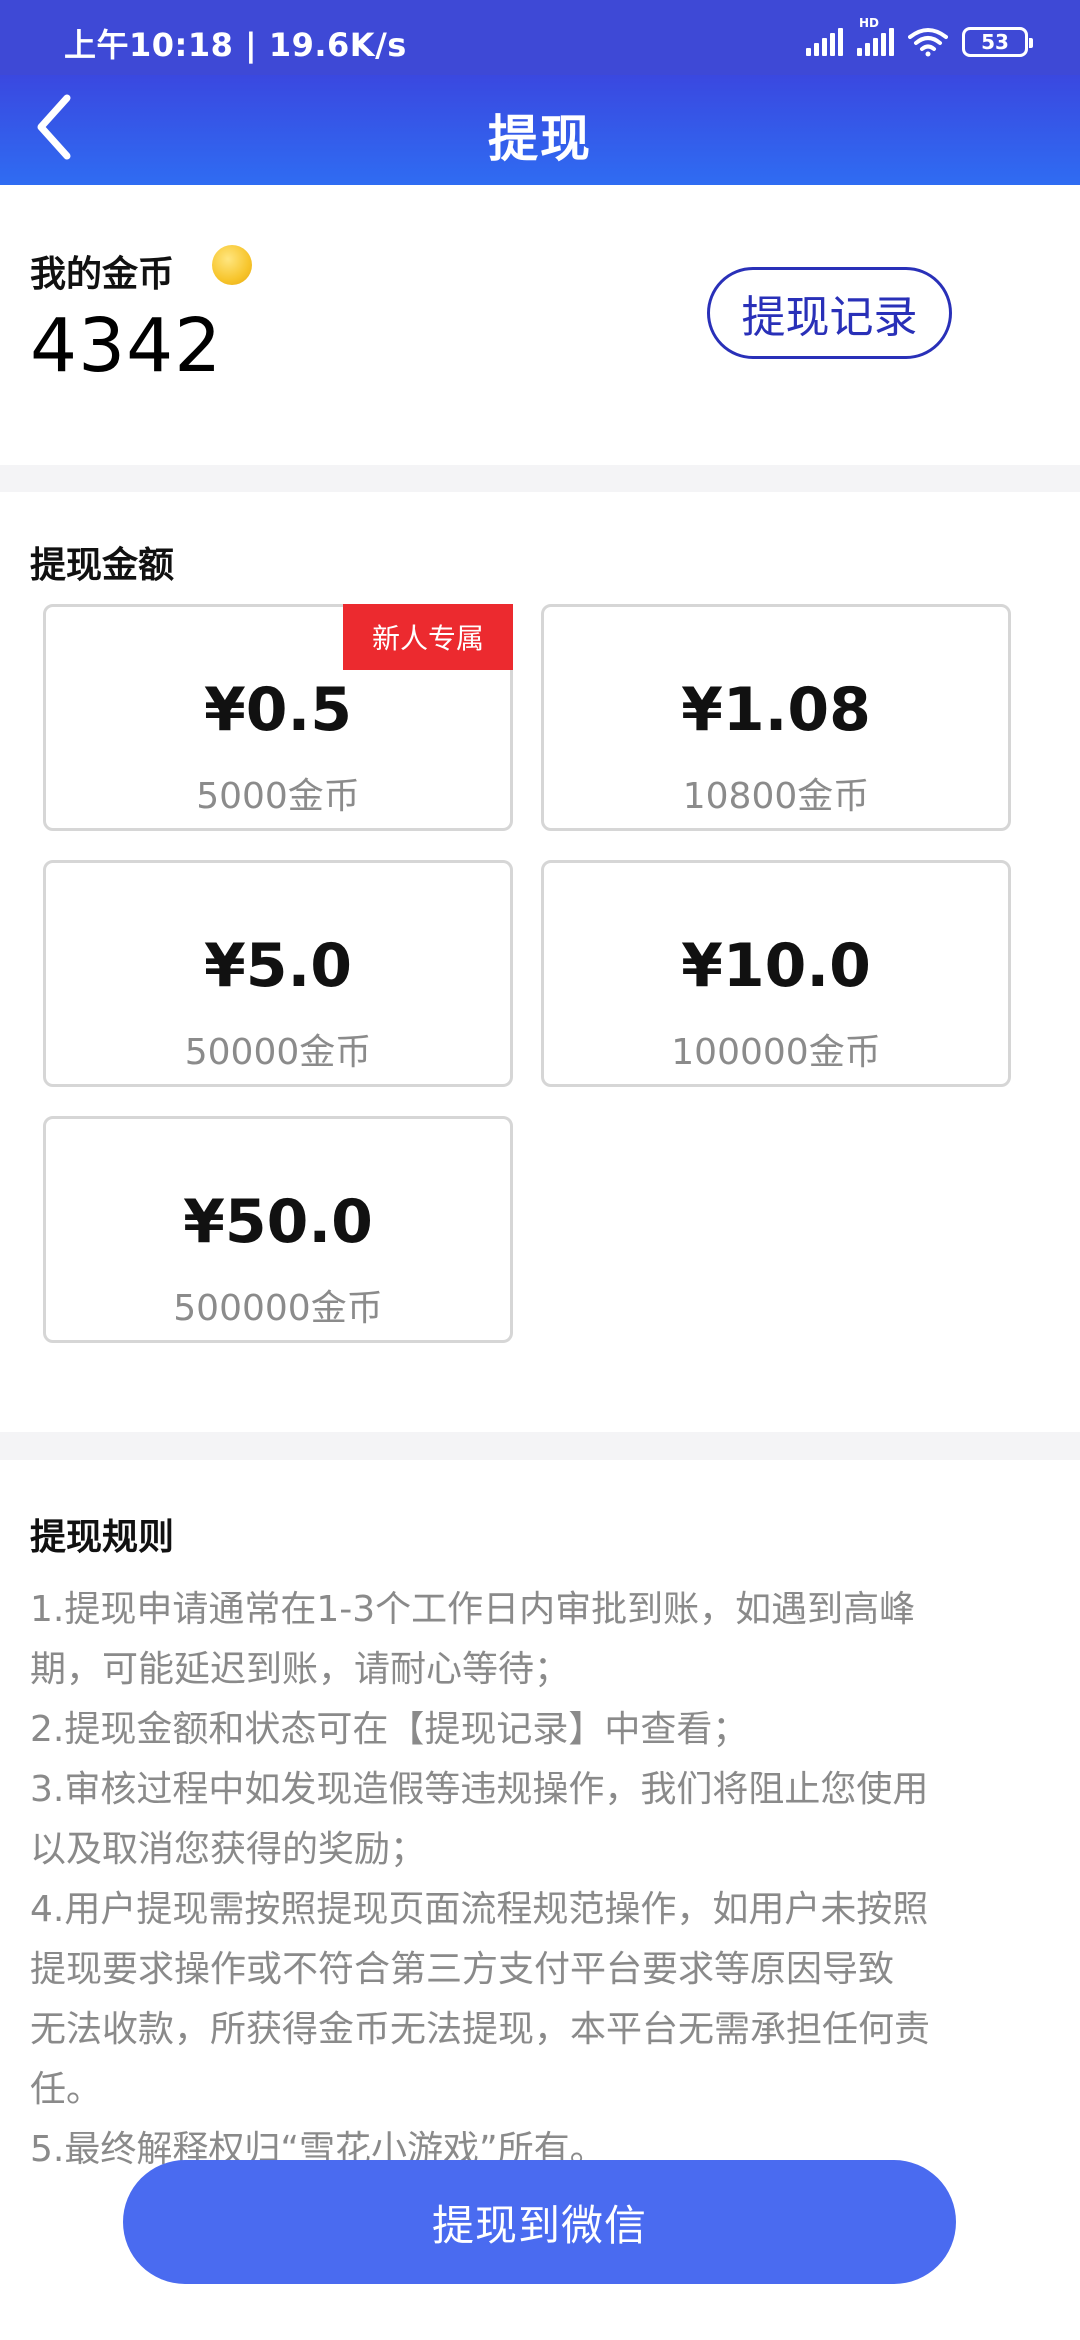 The image size is (1080, 2340). I want to click on signal-icon, so click(824, 42).